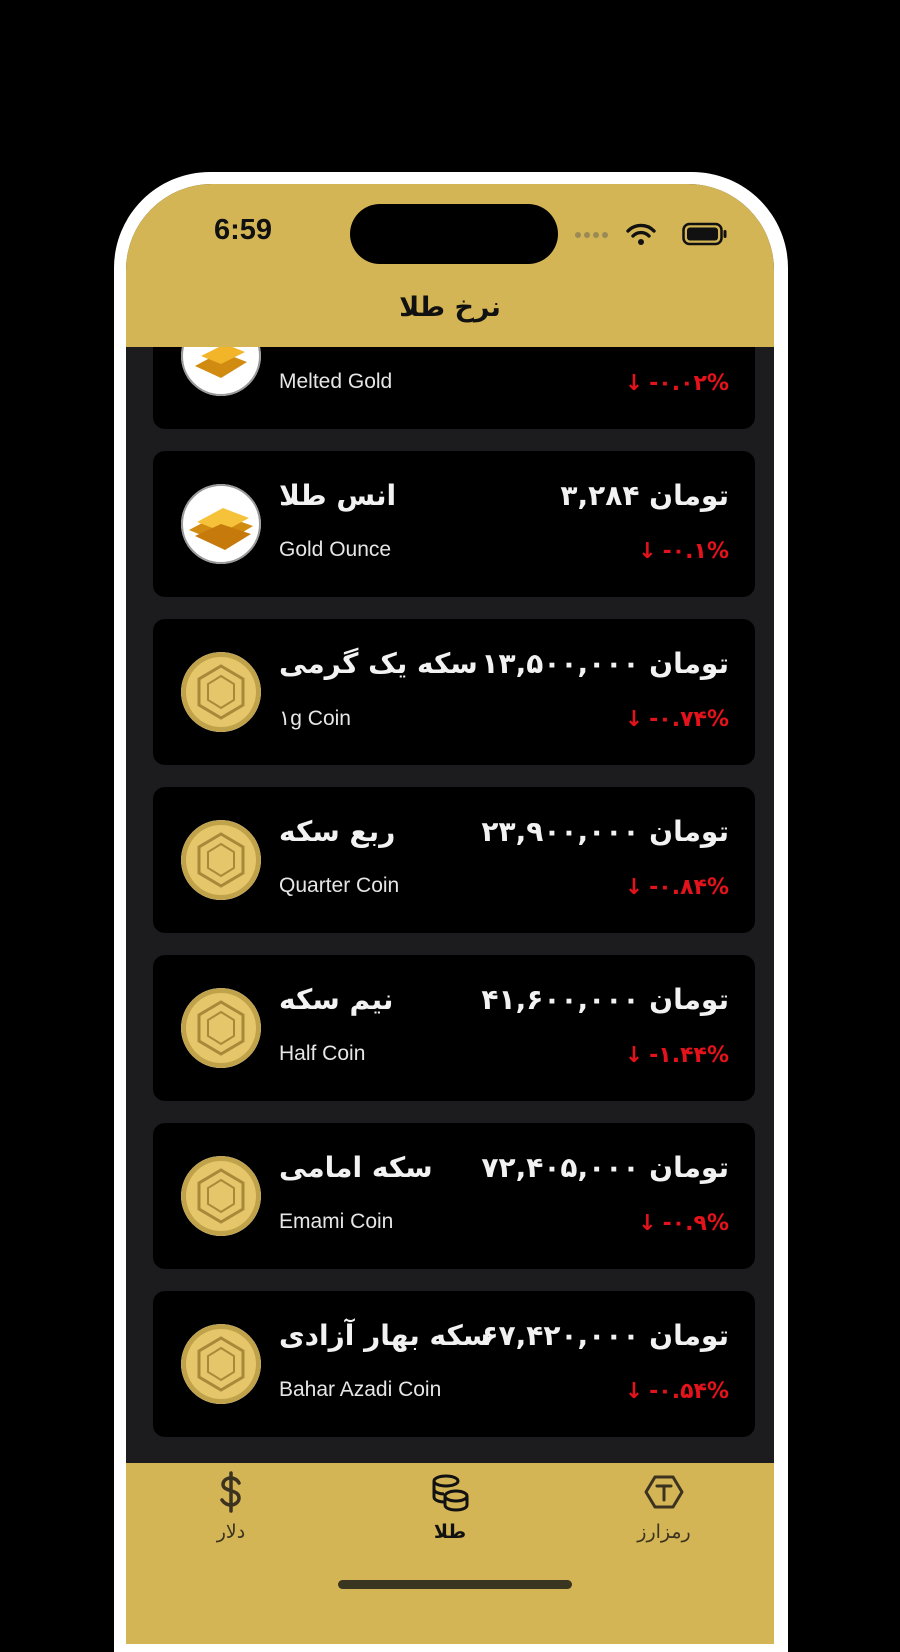 Image resolution: width=900 pixels, height=1652 pixels. What do you see at coordinates (454, 524) in the screenshot?
I see `list-item: انس طلا Gold Ounce ۳,۲۸۴ تومان ↓ -۰.۱%` at bounding box center [454, 524].